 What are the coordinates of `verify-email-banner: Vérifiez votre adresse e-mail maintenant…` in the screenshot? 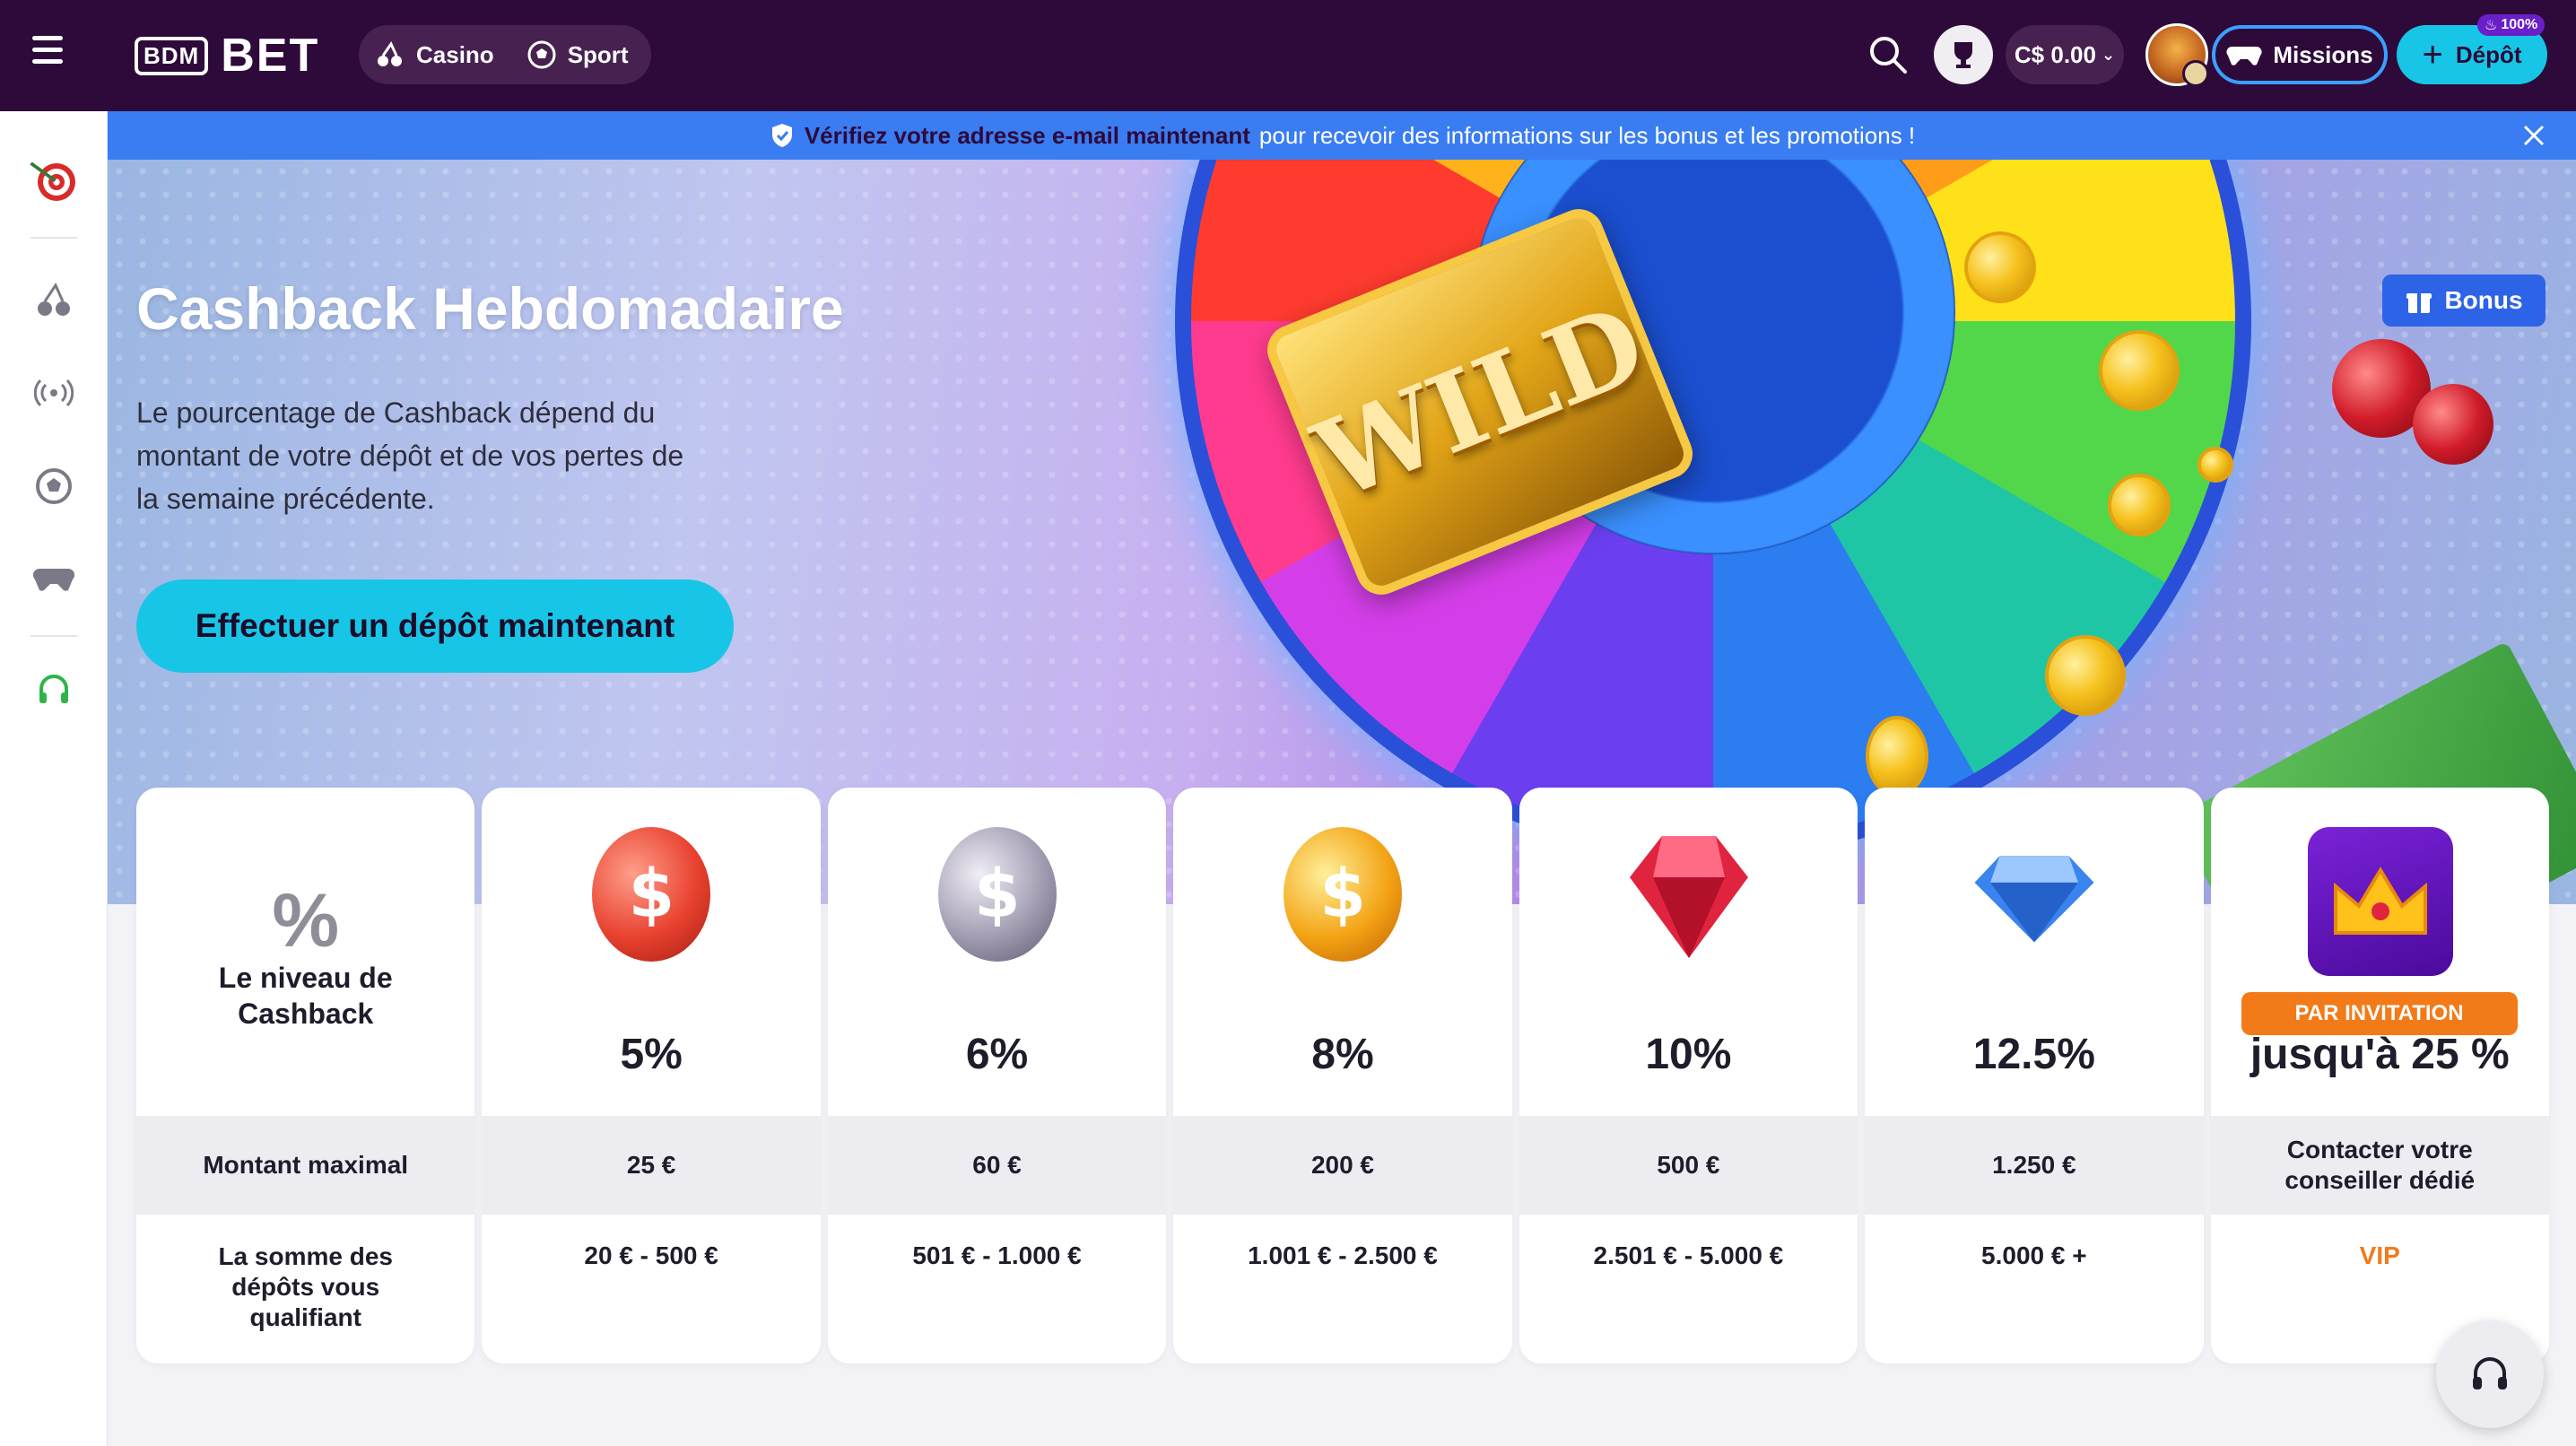 It's located at (1342, 135).